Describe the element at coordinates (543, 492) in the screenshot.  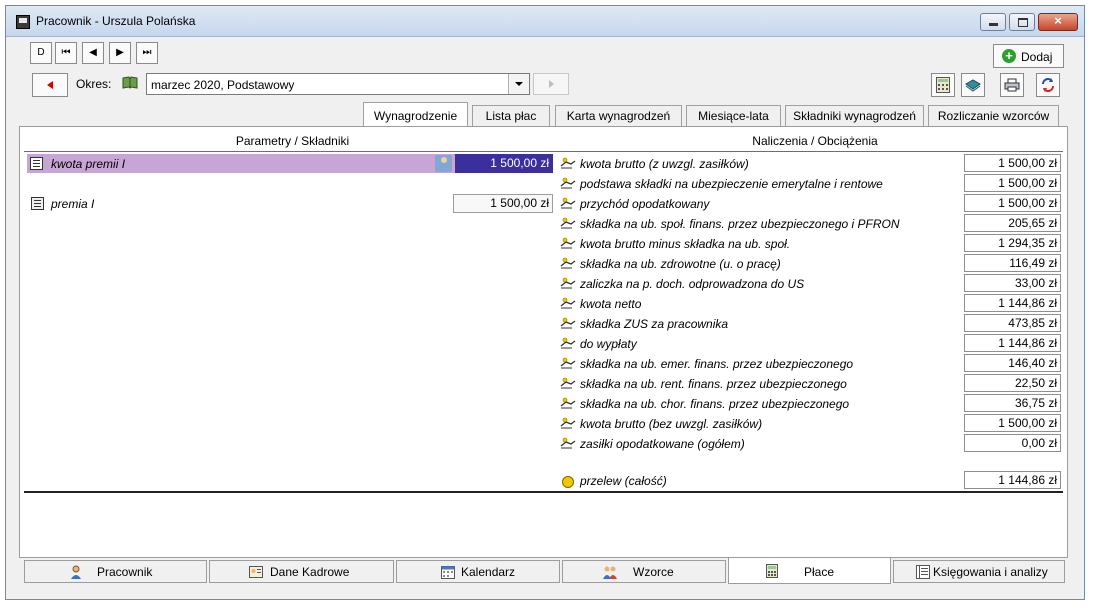
I see `panel-divider` at that location.